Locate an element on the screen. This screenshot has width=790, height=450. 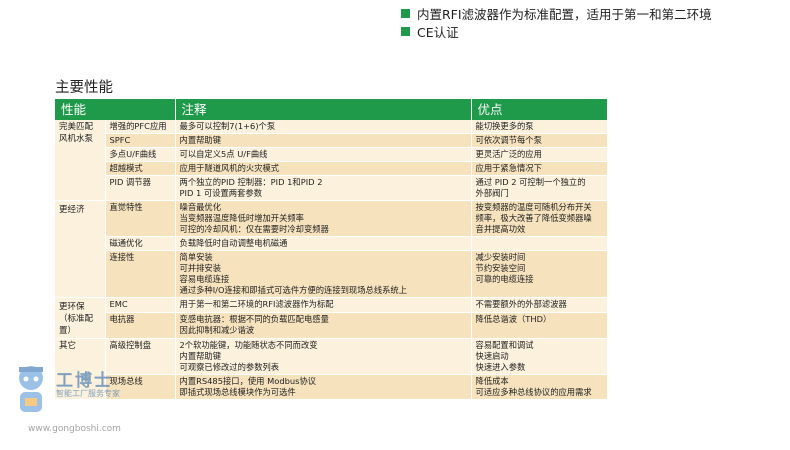
advantage-line: 外部阀门 is located at coordinates (492, 193).